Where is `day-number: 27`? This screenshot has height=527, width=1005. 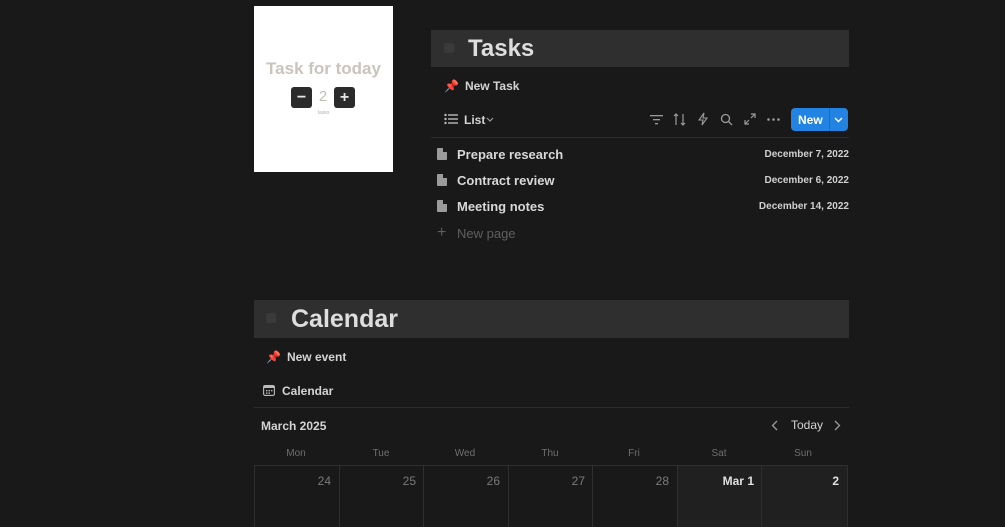 day-number: 27 is located at coordinates (578, 481).